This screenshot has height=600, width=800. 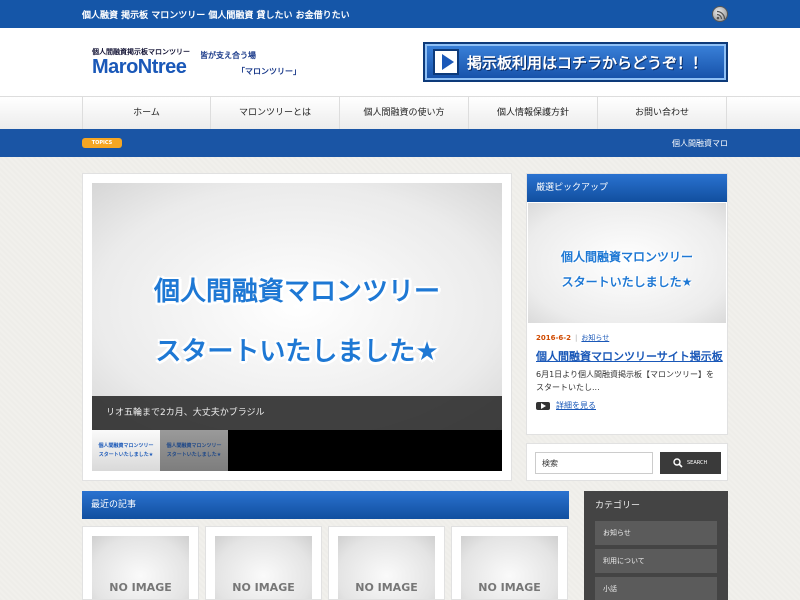 What do you see at coordinates (697, 463) in the screenshot?
I see `search-button-label: SEARCH` at bounding box center [697, 463].